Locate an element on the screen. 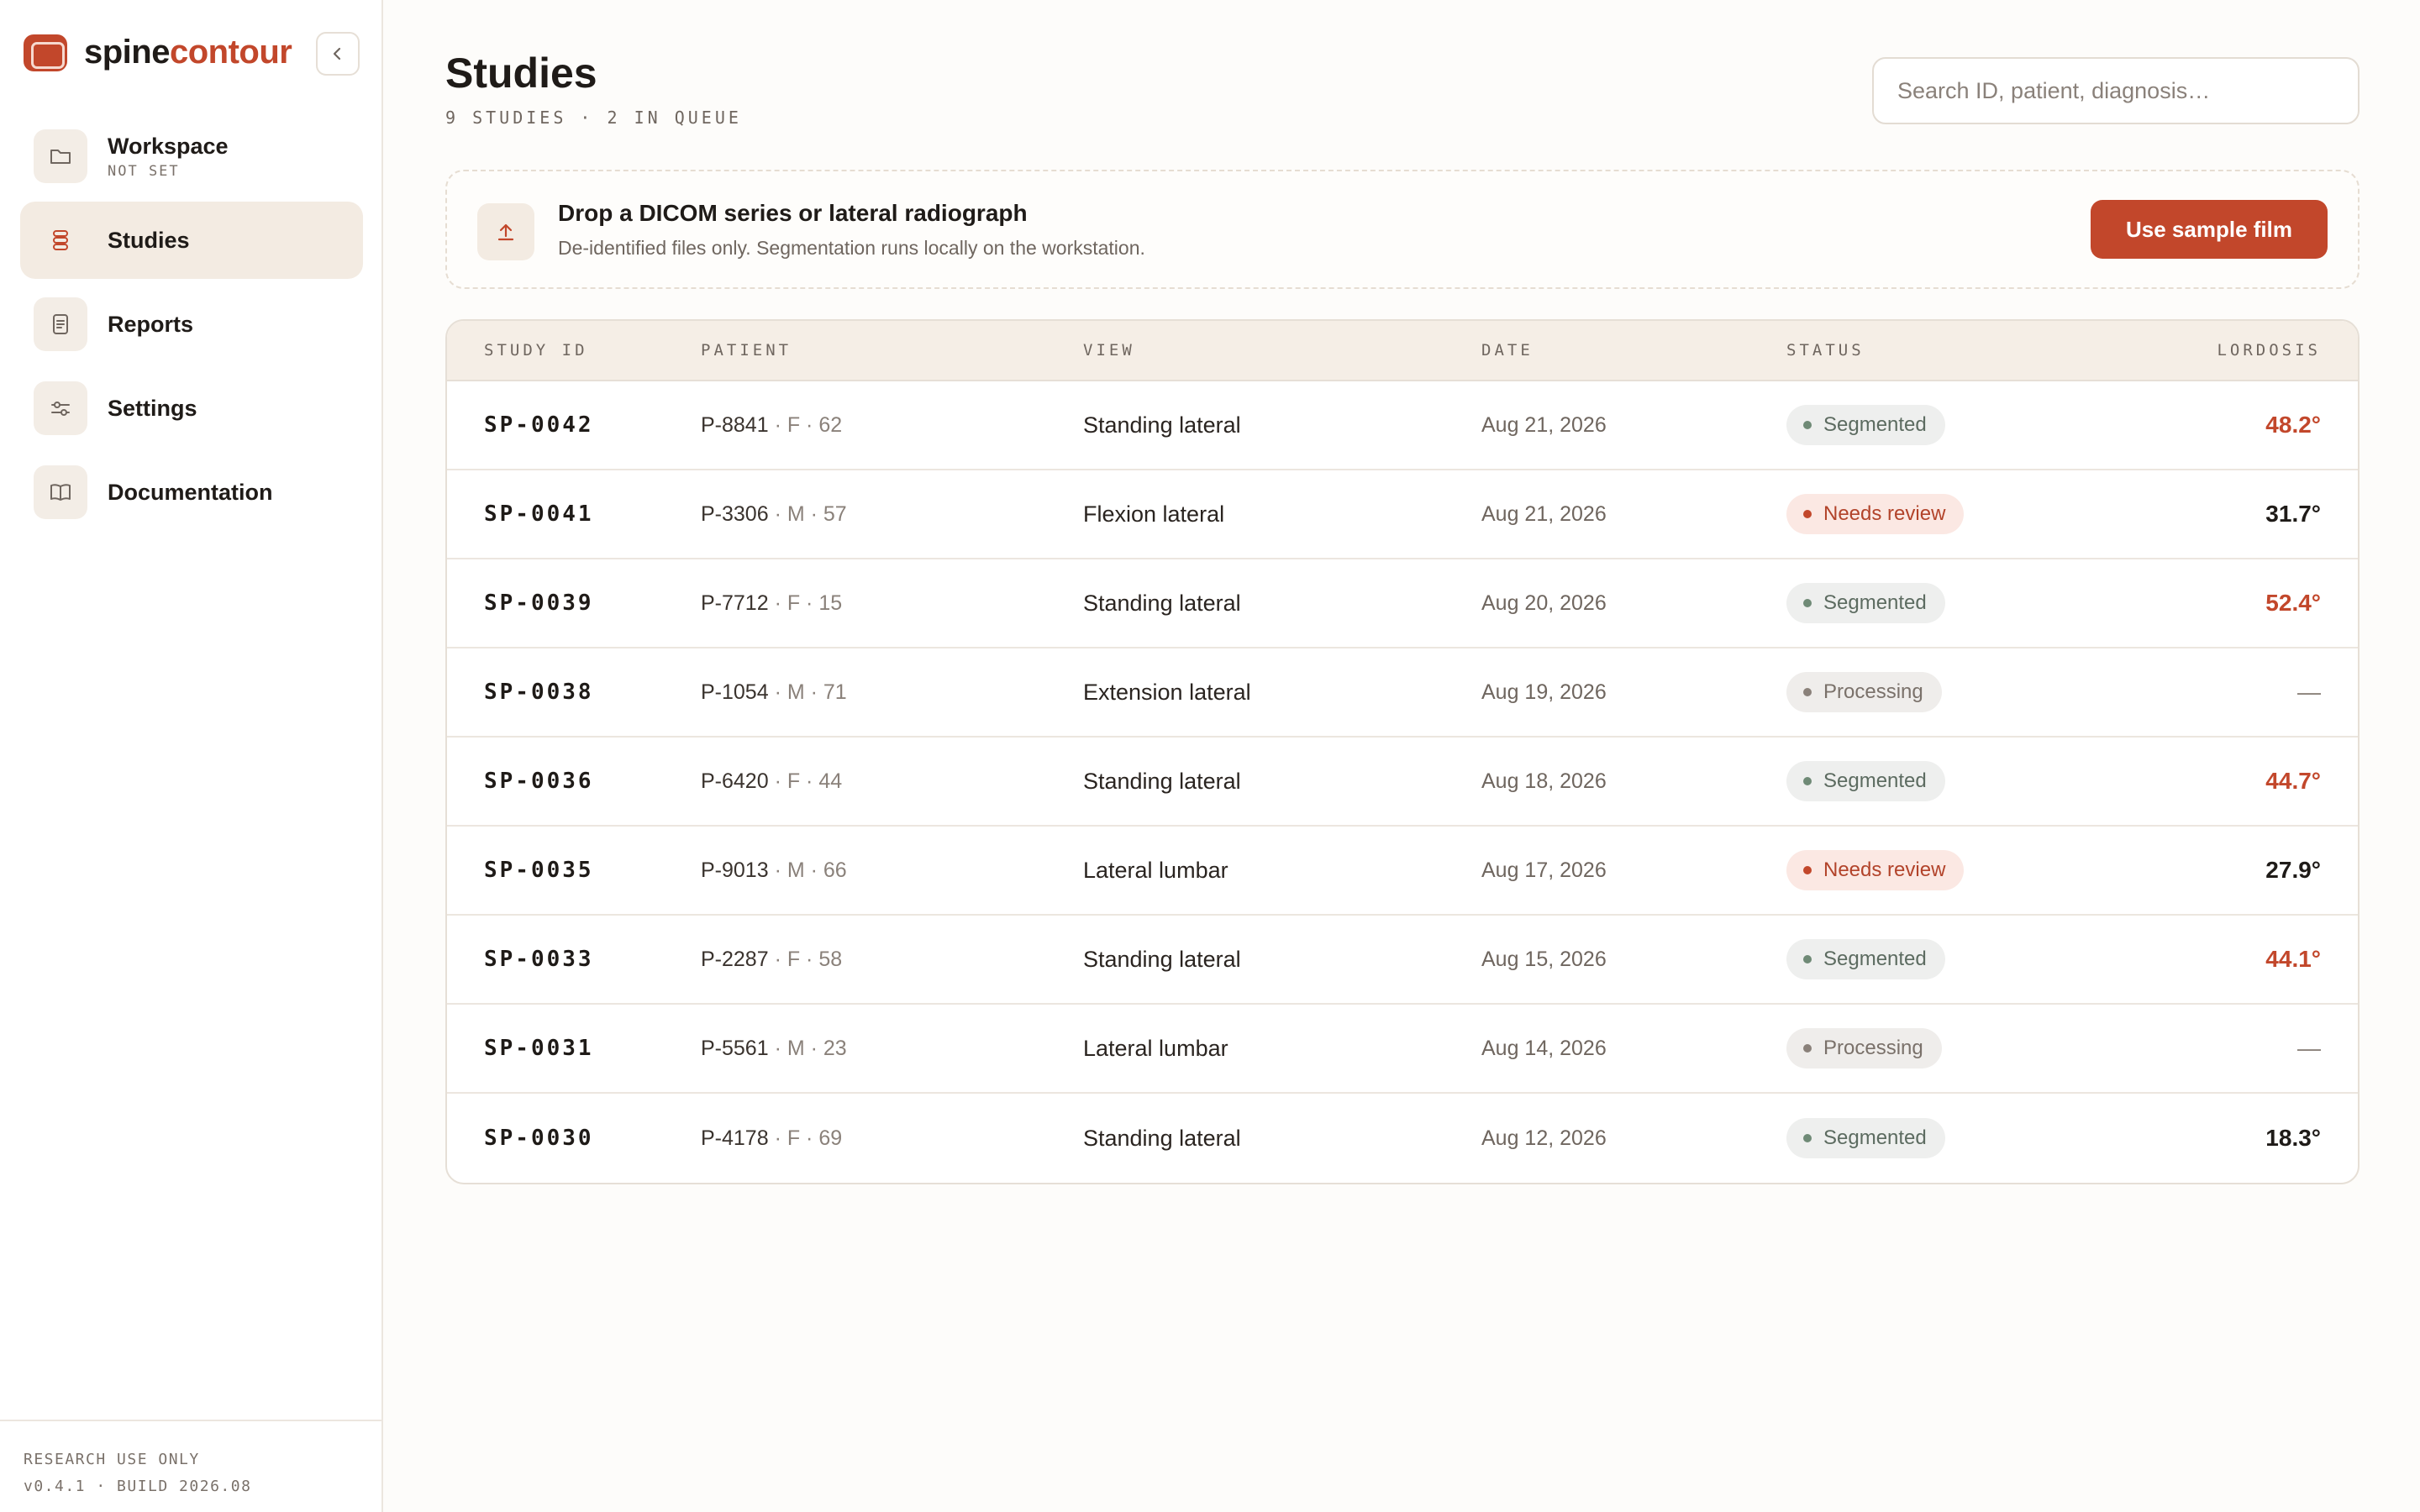 The image size is (2420, 1512). view-type: Standing lateral is located at coordinates (1162, 1138).